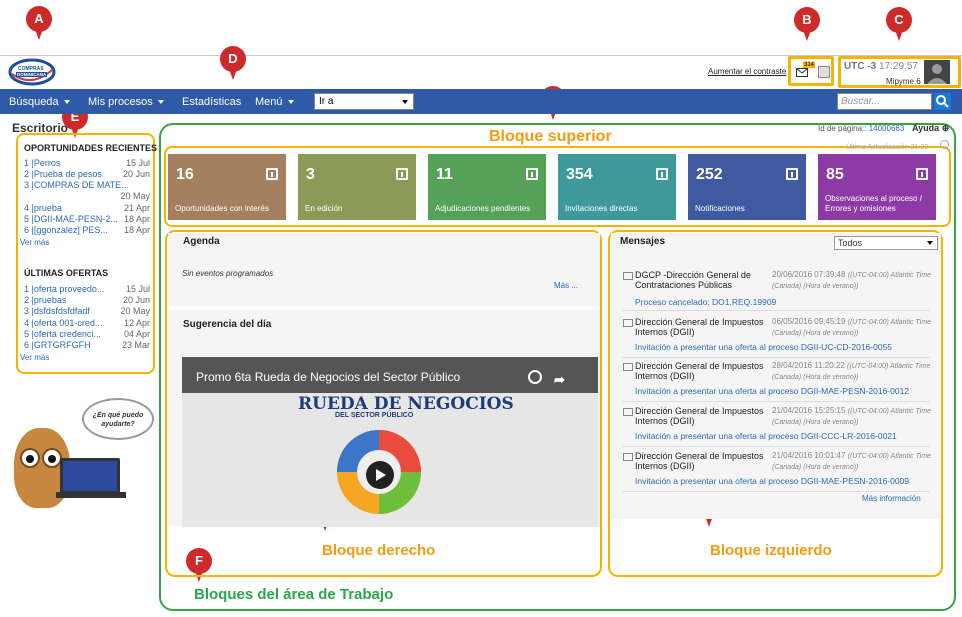 The height and width of the screenshot is (617, 962). What do you see at coordinates (357, 187) in the screenshot?
I see `stat-tile: 3 En edición` at bounding box center [357, 187].